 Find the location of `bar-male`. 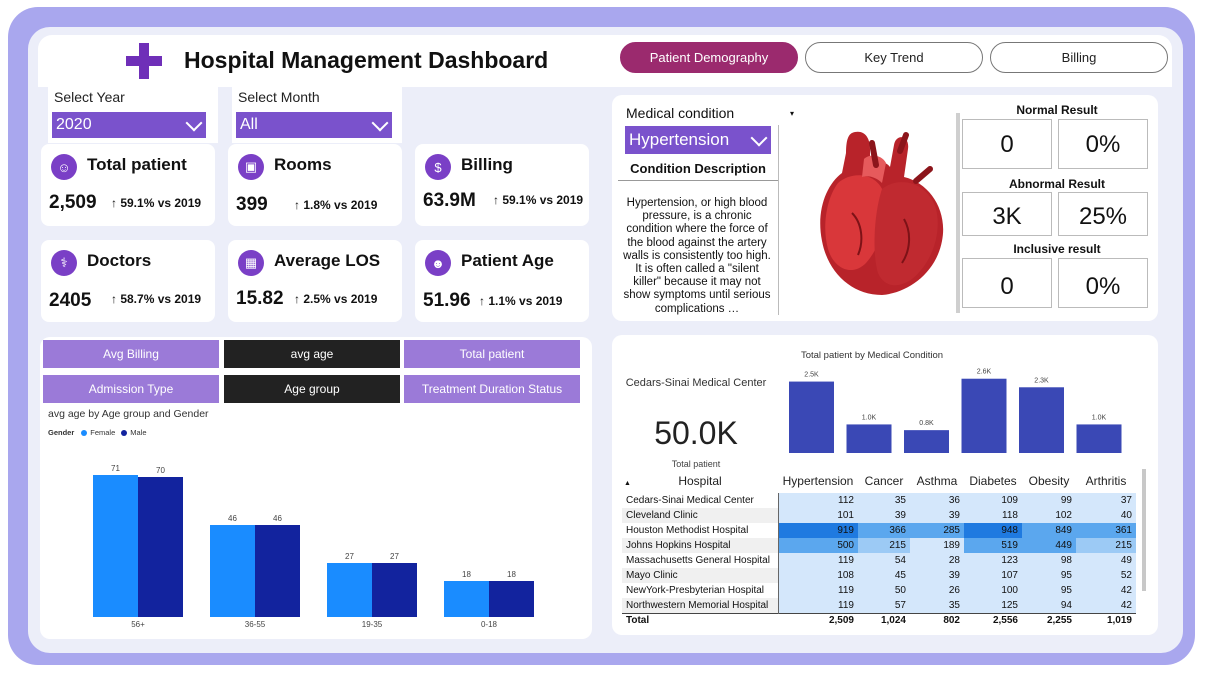

bar-male is located at coordinates (394, 590).